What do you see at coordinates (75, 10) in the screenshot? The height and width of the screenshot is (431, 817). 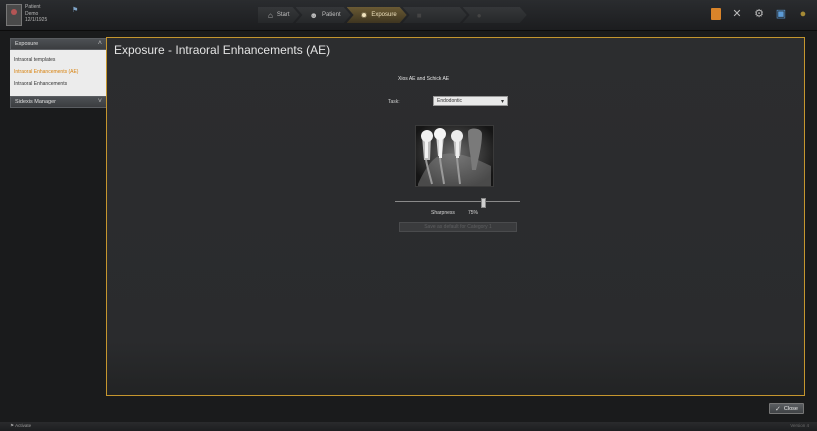 I see `patient-flag-icon: ⚑` at bounding box center [75, 10].